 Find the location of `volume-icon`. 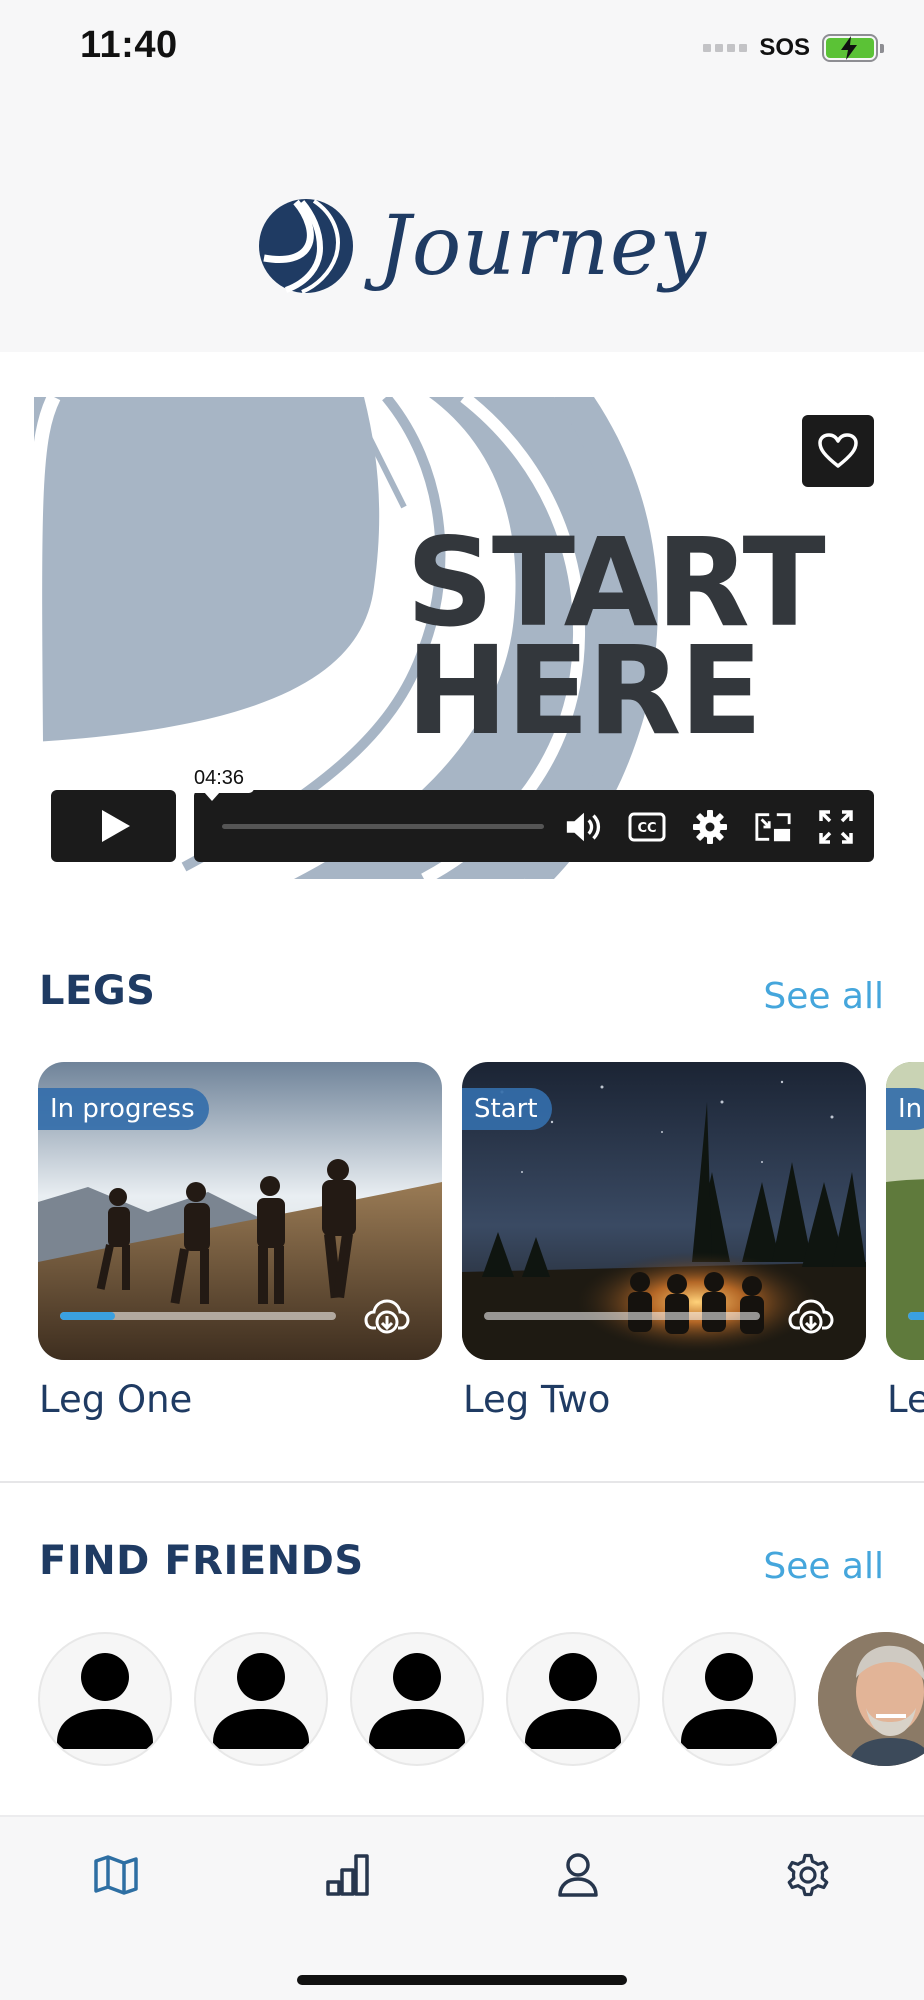

volume-icon is located at coordinates (583, 827).